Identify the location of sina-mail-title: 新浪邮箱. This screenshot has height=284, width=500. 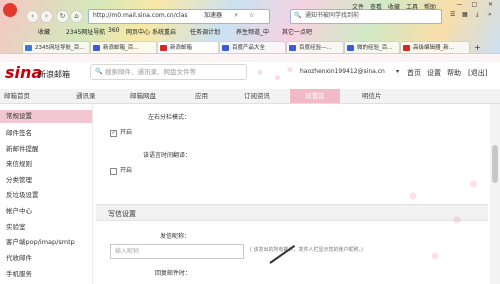
(54, 74).